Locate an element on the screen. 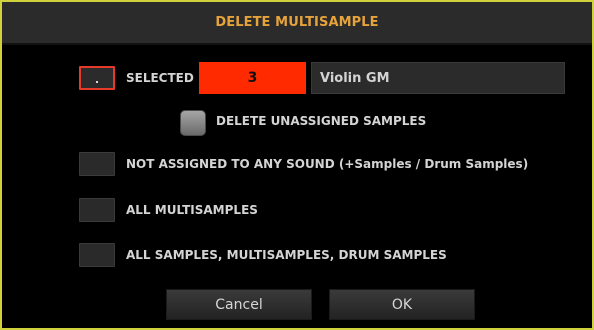  ok-button: OK is located at coordinates (402, 304).